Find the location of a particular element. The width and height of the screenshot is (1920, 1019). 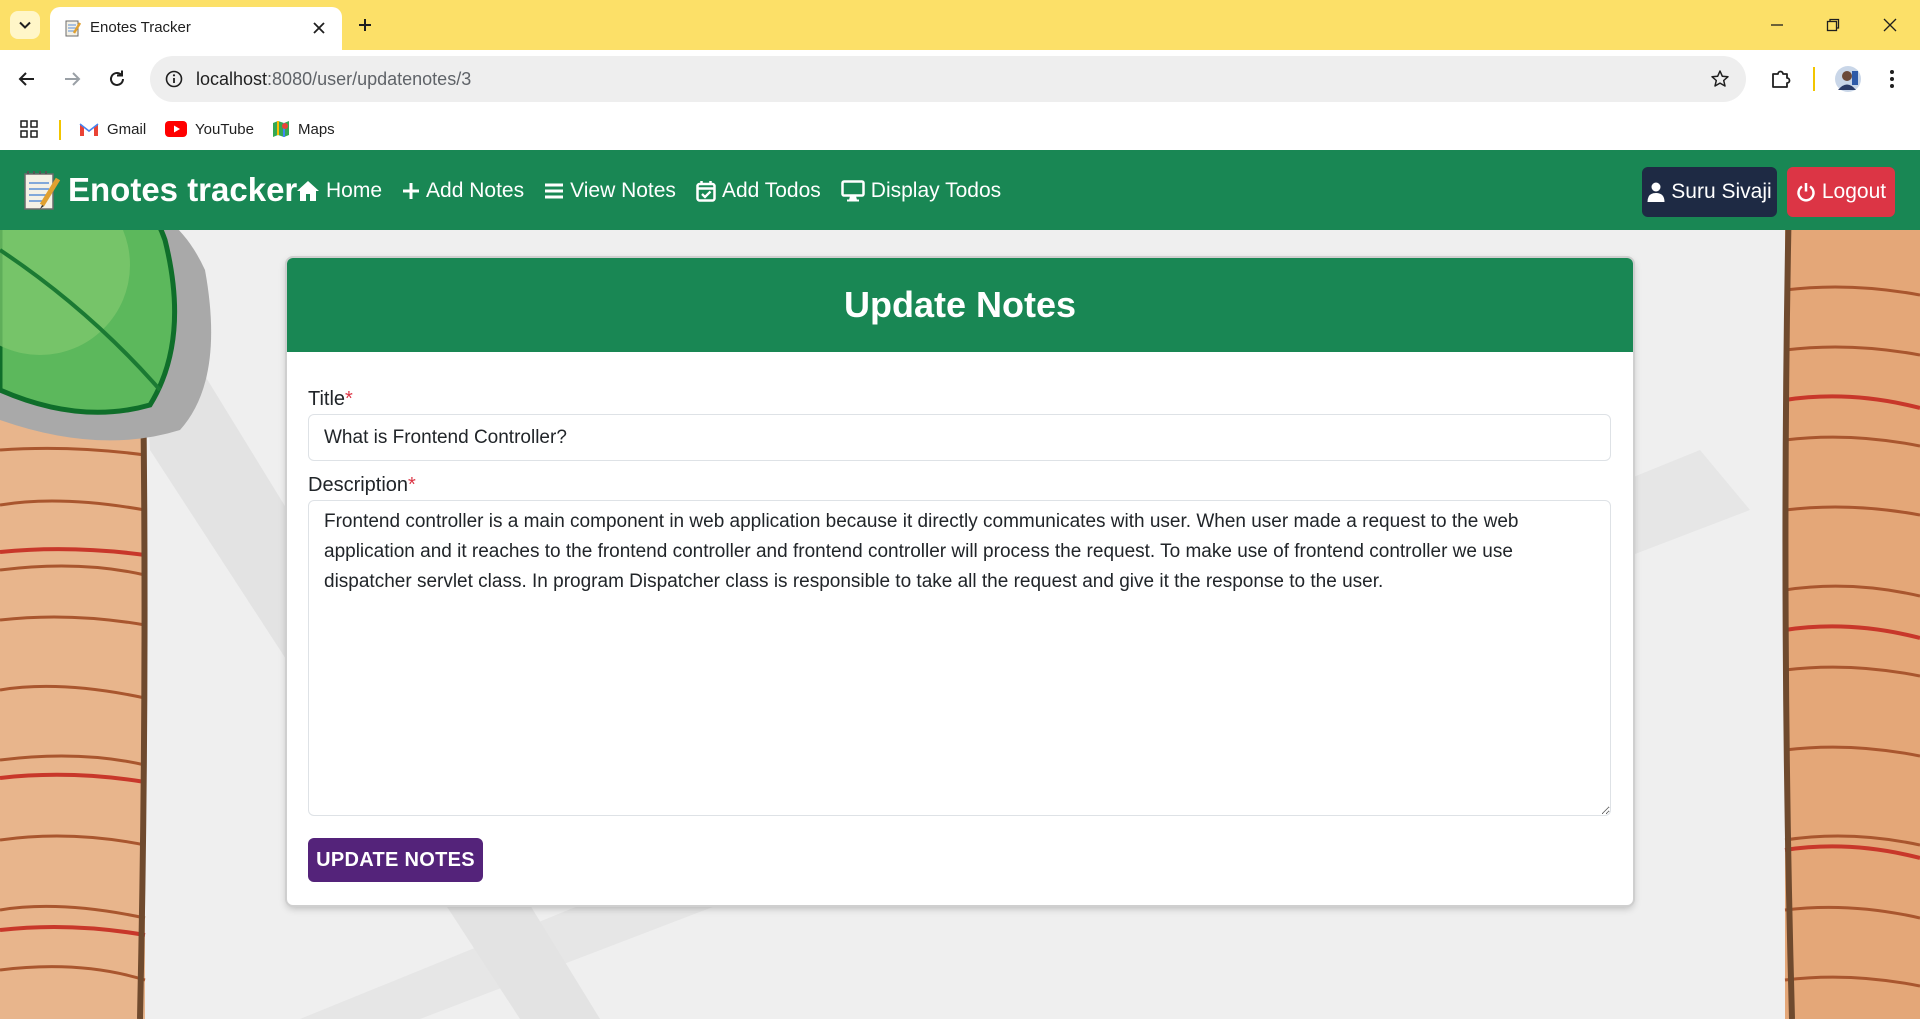

toolbar-divider is located at coordinates (1814, 79).